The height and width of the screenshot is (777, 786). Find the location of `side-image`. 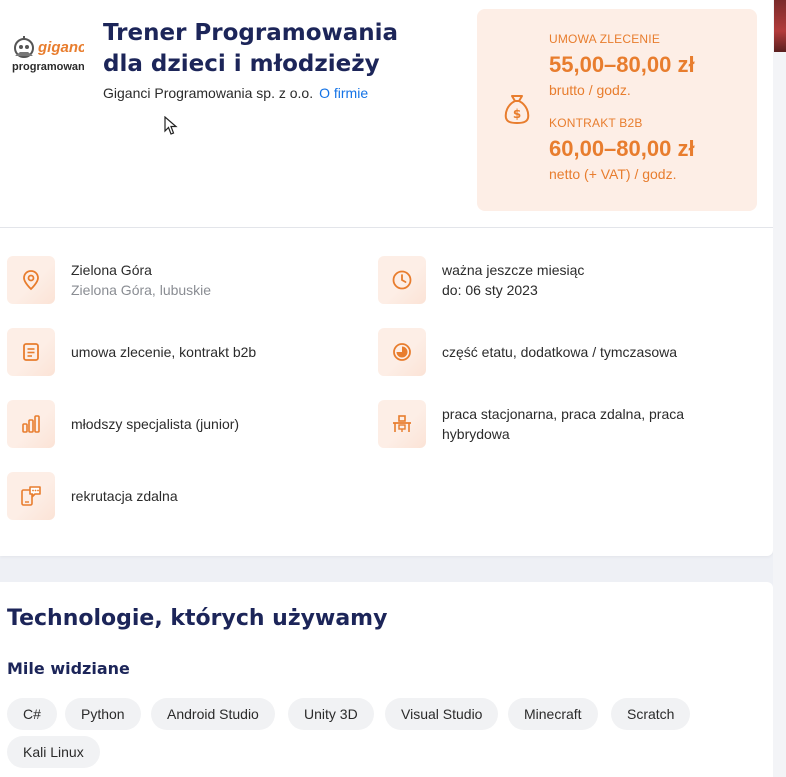

side-image is located at coordinates (780, 26).